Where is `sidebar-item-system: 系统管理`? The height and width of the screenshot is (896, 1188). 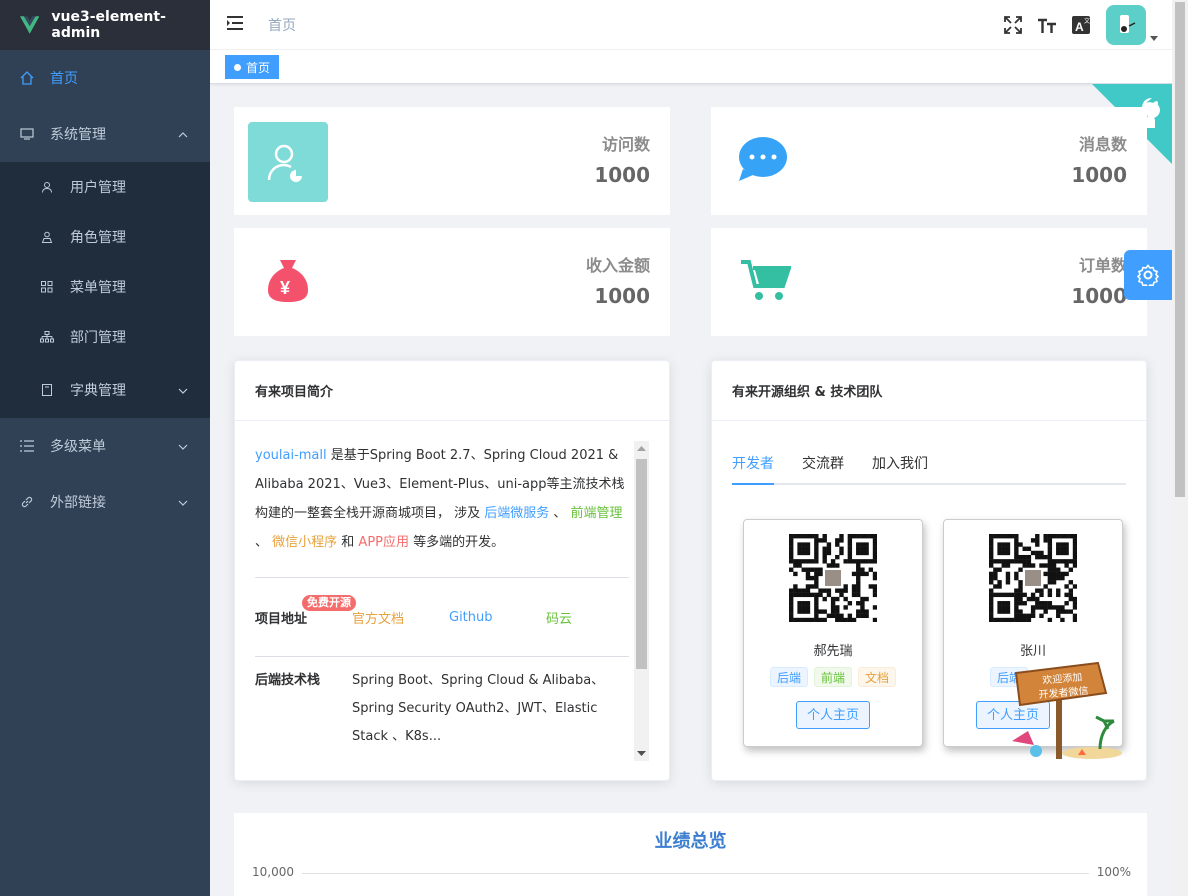 sidebar-item-system: 系统管理 is located at coordinates (105, 134).